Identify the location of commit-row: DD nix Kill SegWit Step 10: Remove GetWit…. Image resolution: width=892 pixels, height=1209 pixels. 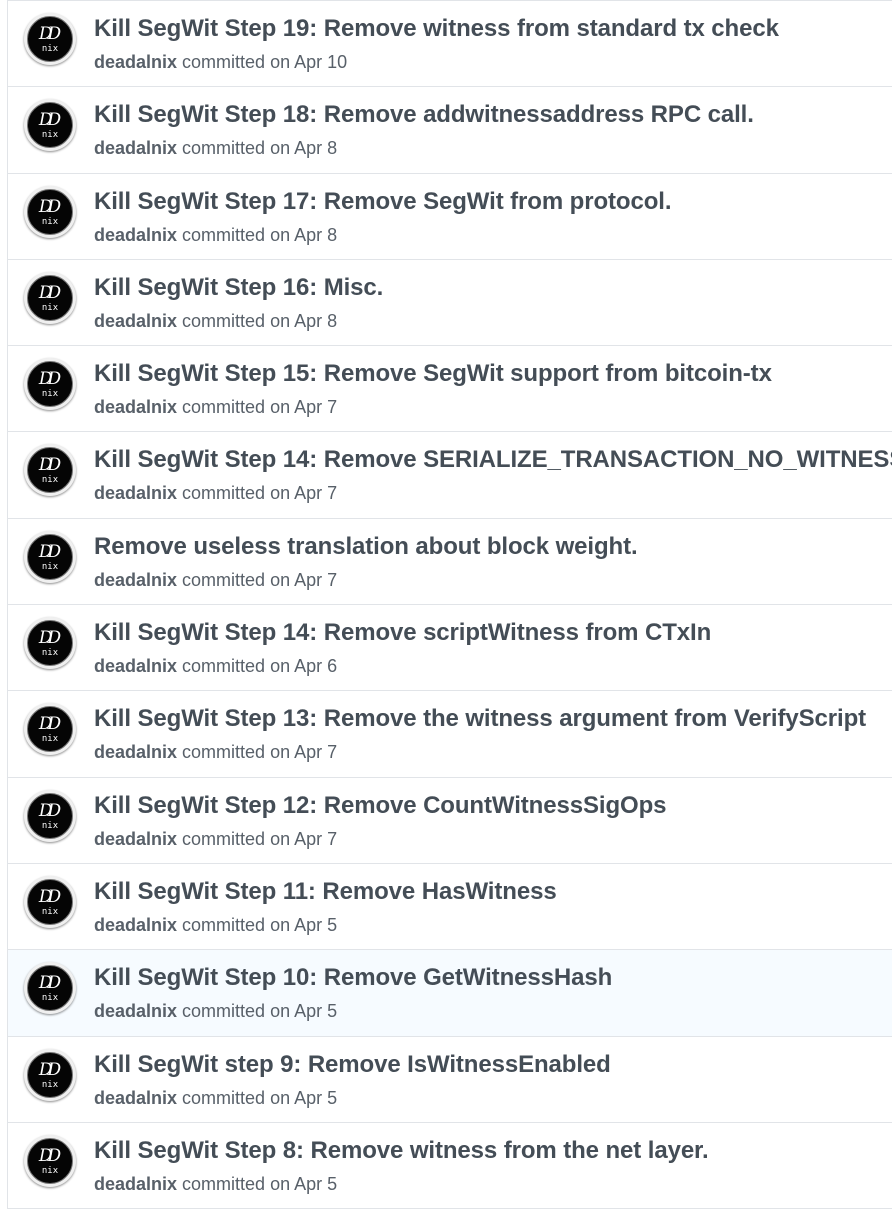
(450, 993).